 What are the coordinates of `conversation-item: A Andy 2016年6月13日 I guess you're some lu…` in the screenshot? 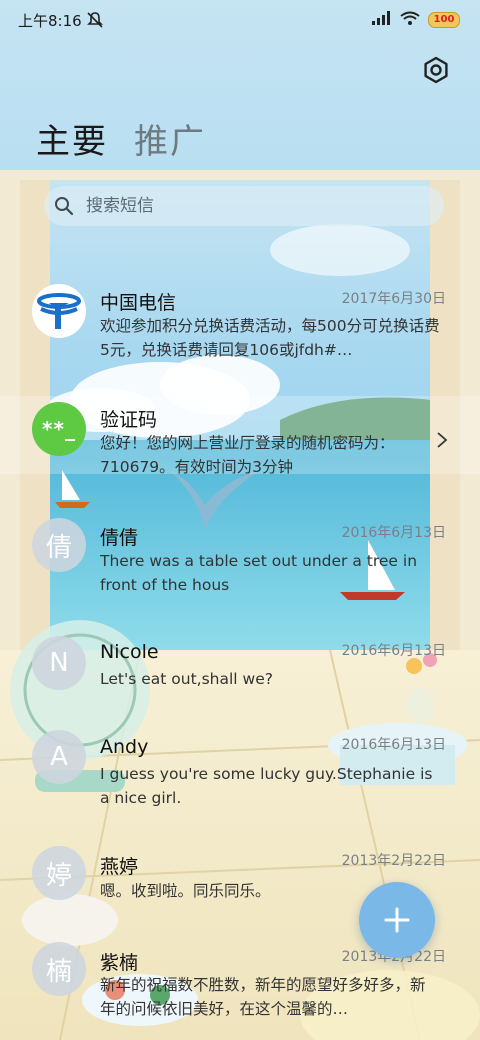 It's located at (240, 771).